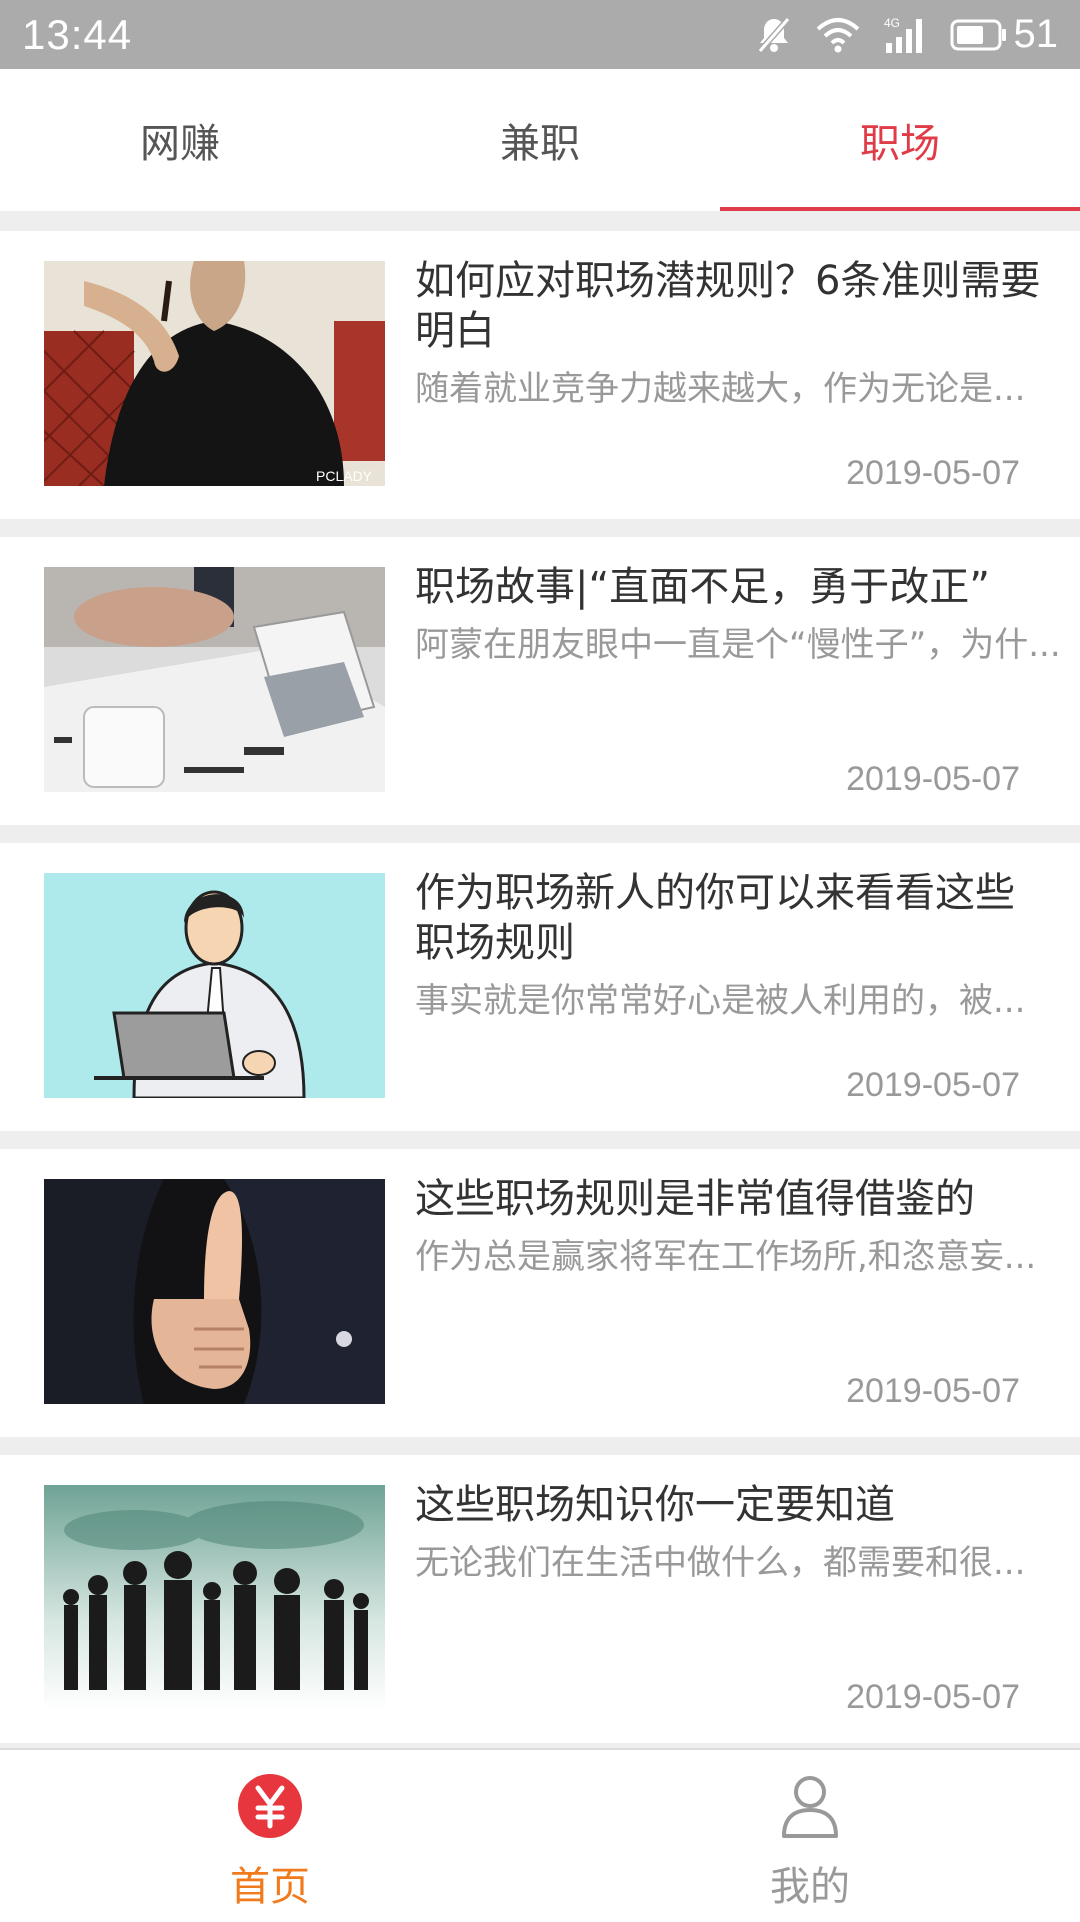 This screenshot has height=1922, width=1080. I want to click on article-title: 这些职场规则是非常值得借鉴的, so click(695, 1199).